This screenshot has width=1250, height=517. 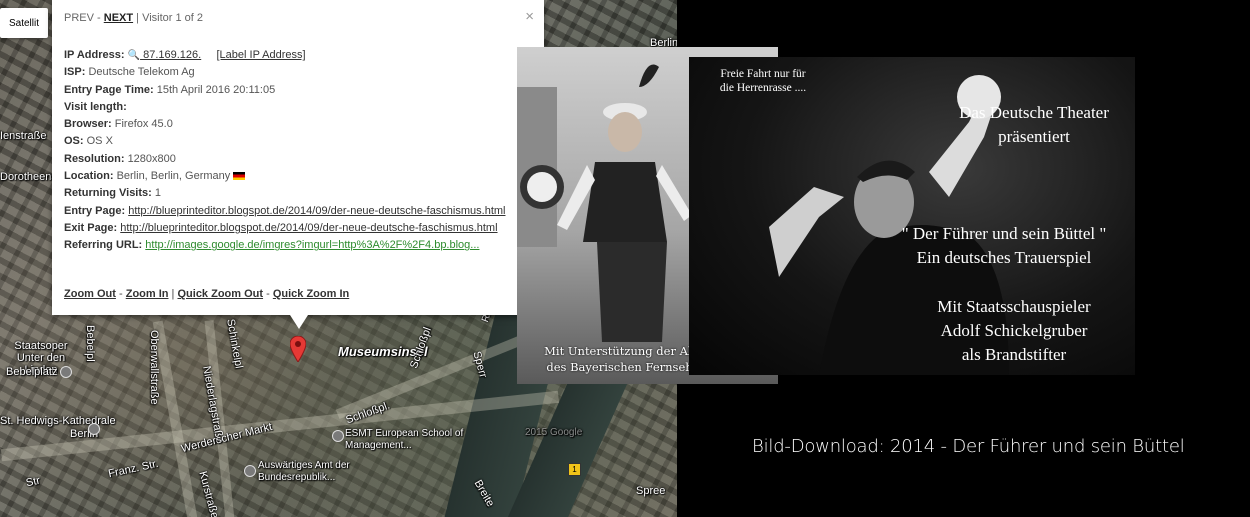 I want to click on magnifier-icon: 🔍, so click(x=134, y=55).